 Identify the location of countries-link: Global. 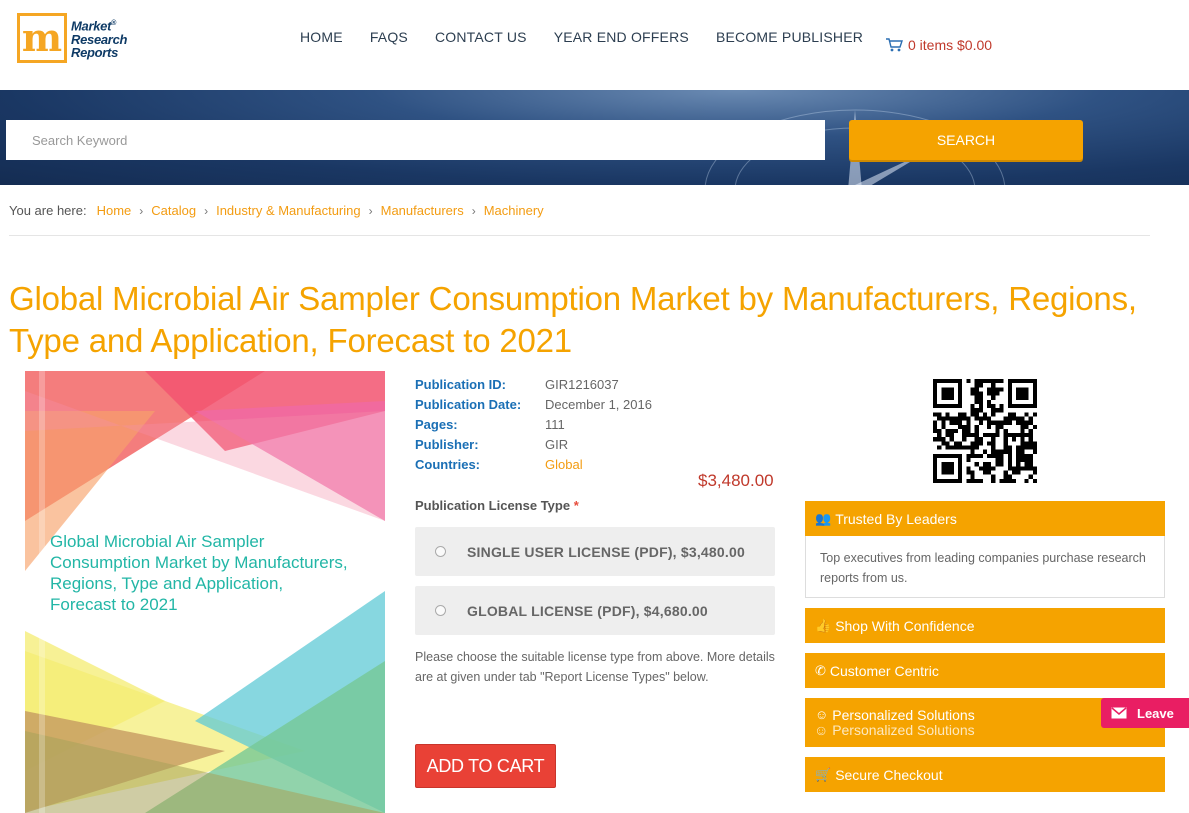
(564, 464).